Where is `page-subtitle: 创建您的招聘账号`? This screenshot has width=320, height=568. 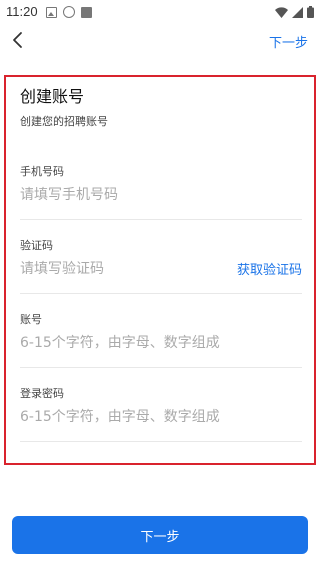
page-subtitle: 创建您的招聘账号 is located at coordinates (64, 121).